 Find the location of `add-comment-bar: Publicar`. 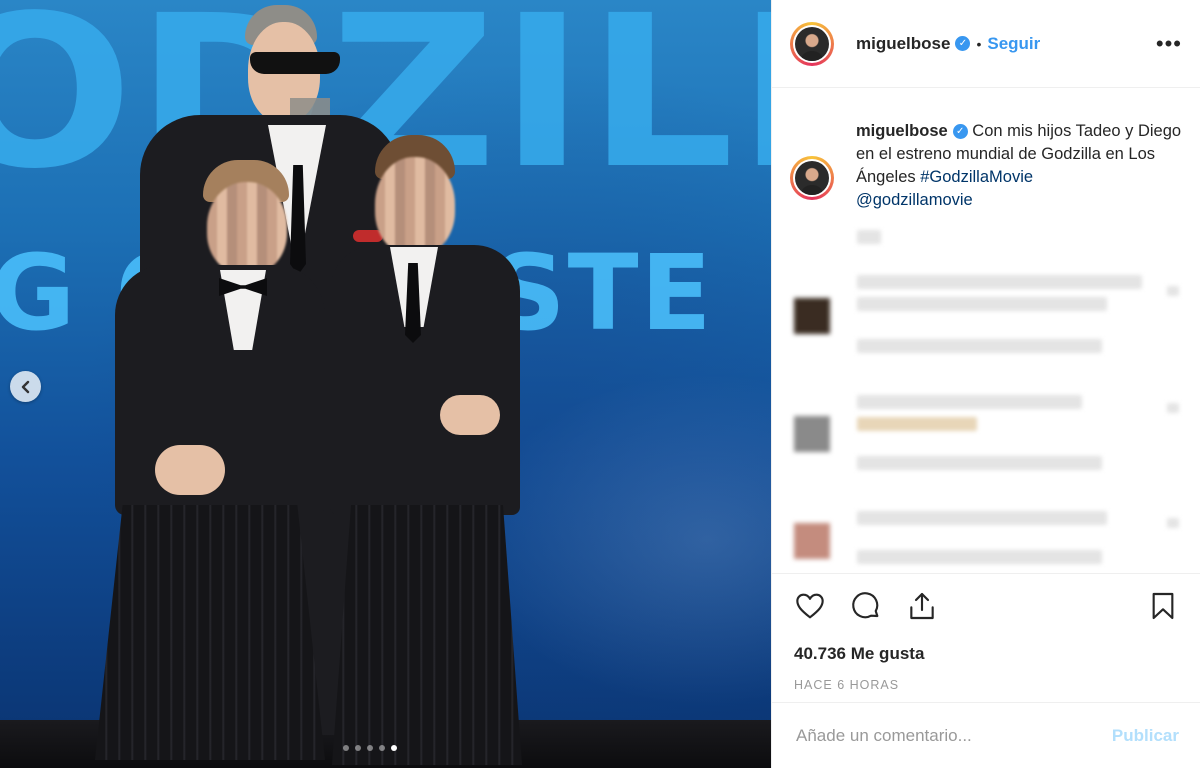

add-comment-bar: Publicar is located at coordinates (986, 735).